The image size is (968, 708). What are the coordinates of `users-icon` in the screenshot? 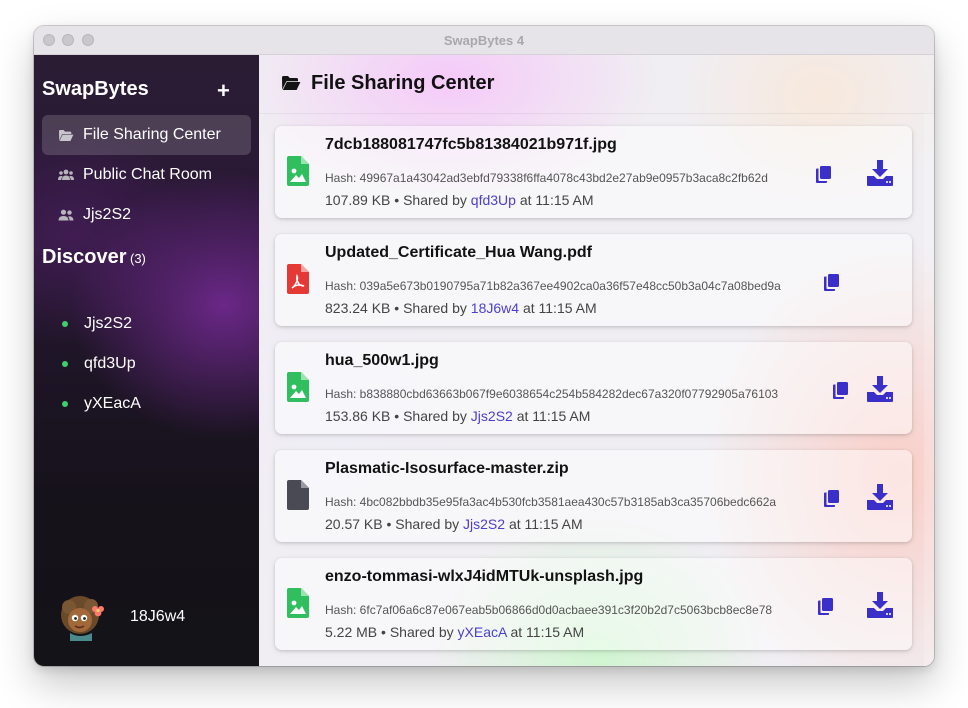 It's located at (66, 175).